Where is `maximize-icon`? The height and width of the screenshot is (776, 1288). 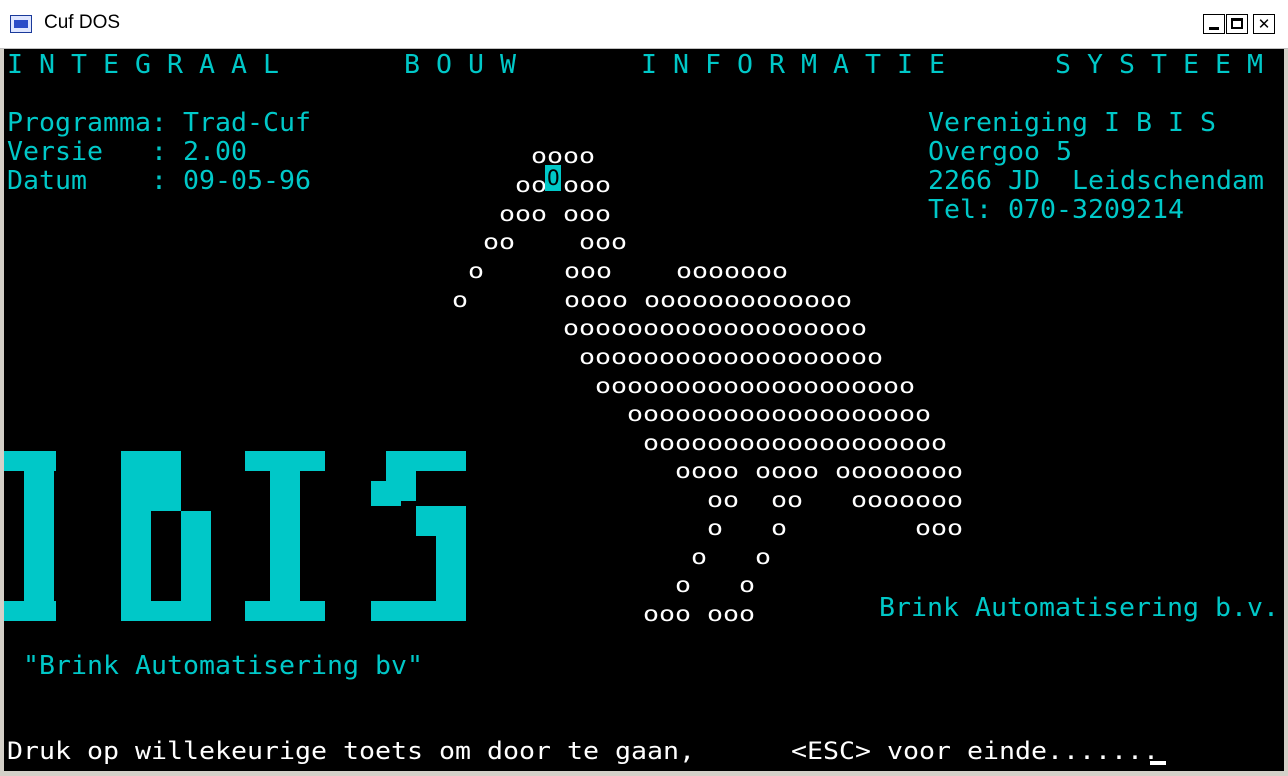 maximize-icon is located at coordinates (1237, 23).